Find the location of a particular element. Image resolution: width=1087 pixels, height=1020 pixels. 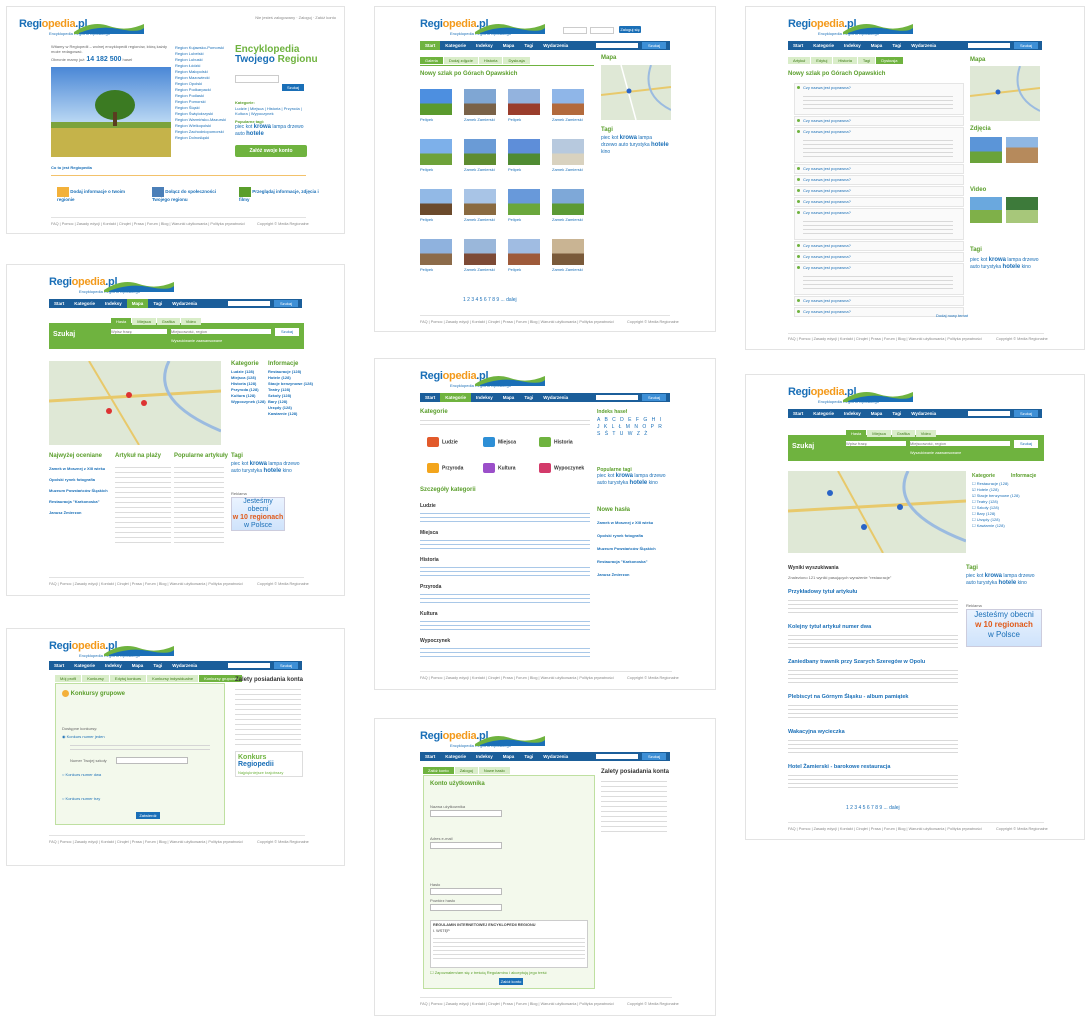

nav-kategorie: Kategorie is located at coordinates (455, 45).